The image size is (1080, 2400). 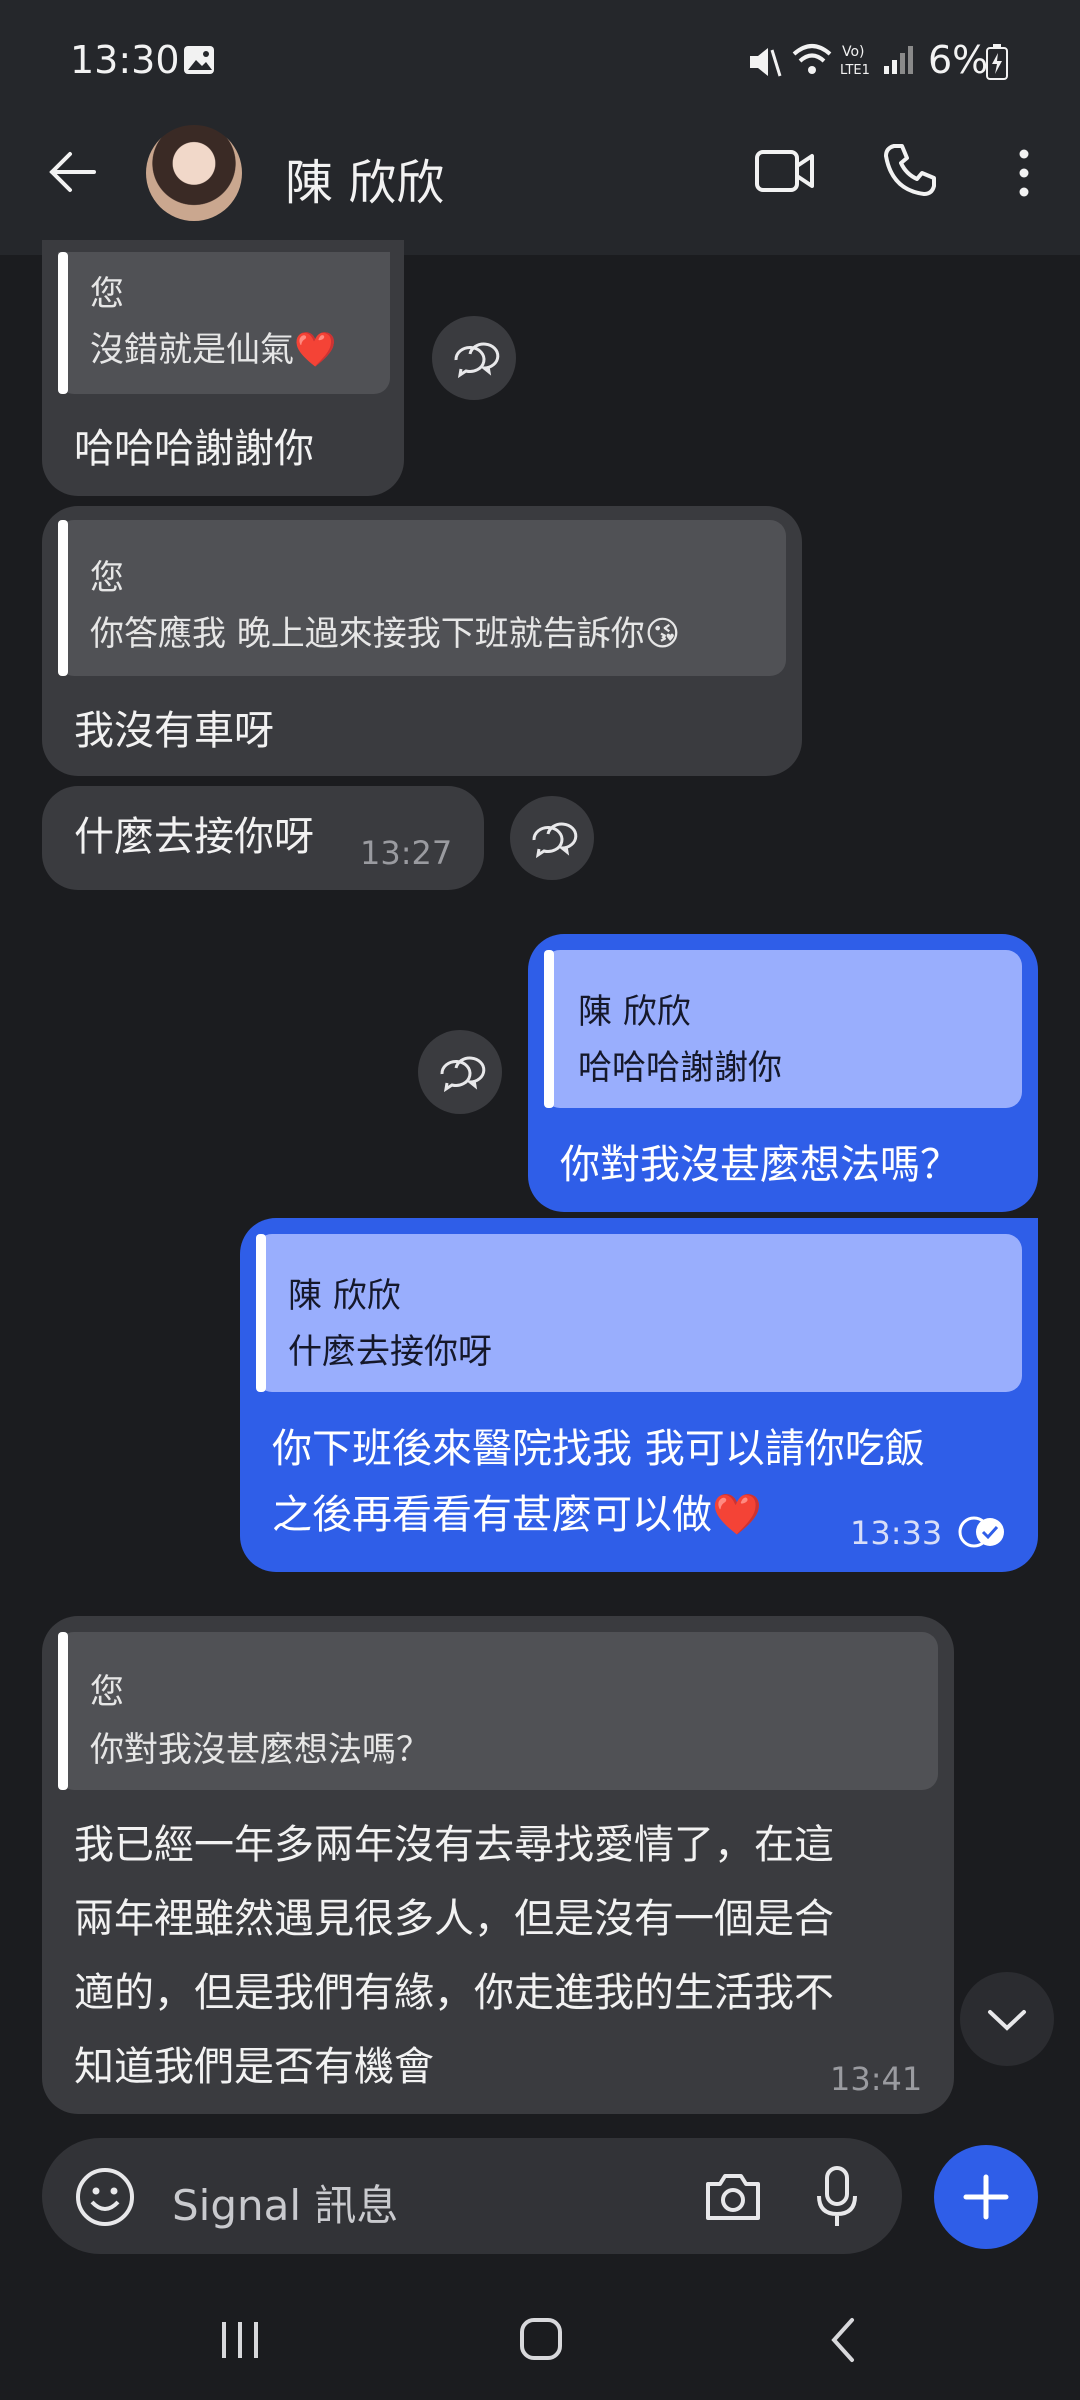 I want to click on battery-charging-icon, so click(x=997, y=62).